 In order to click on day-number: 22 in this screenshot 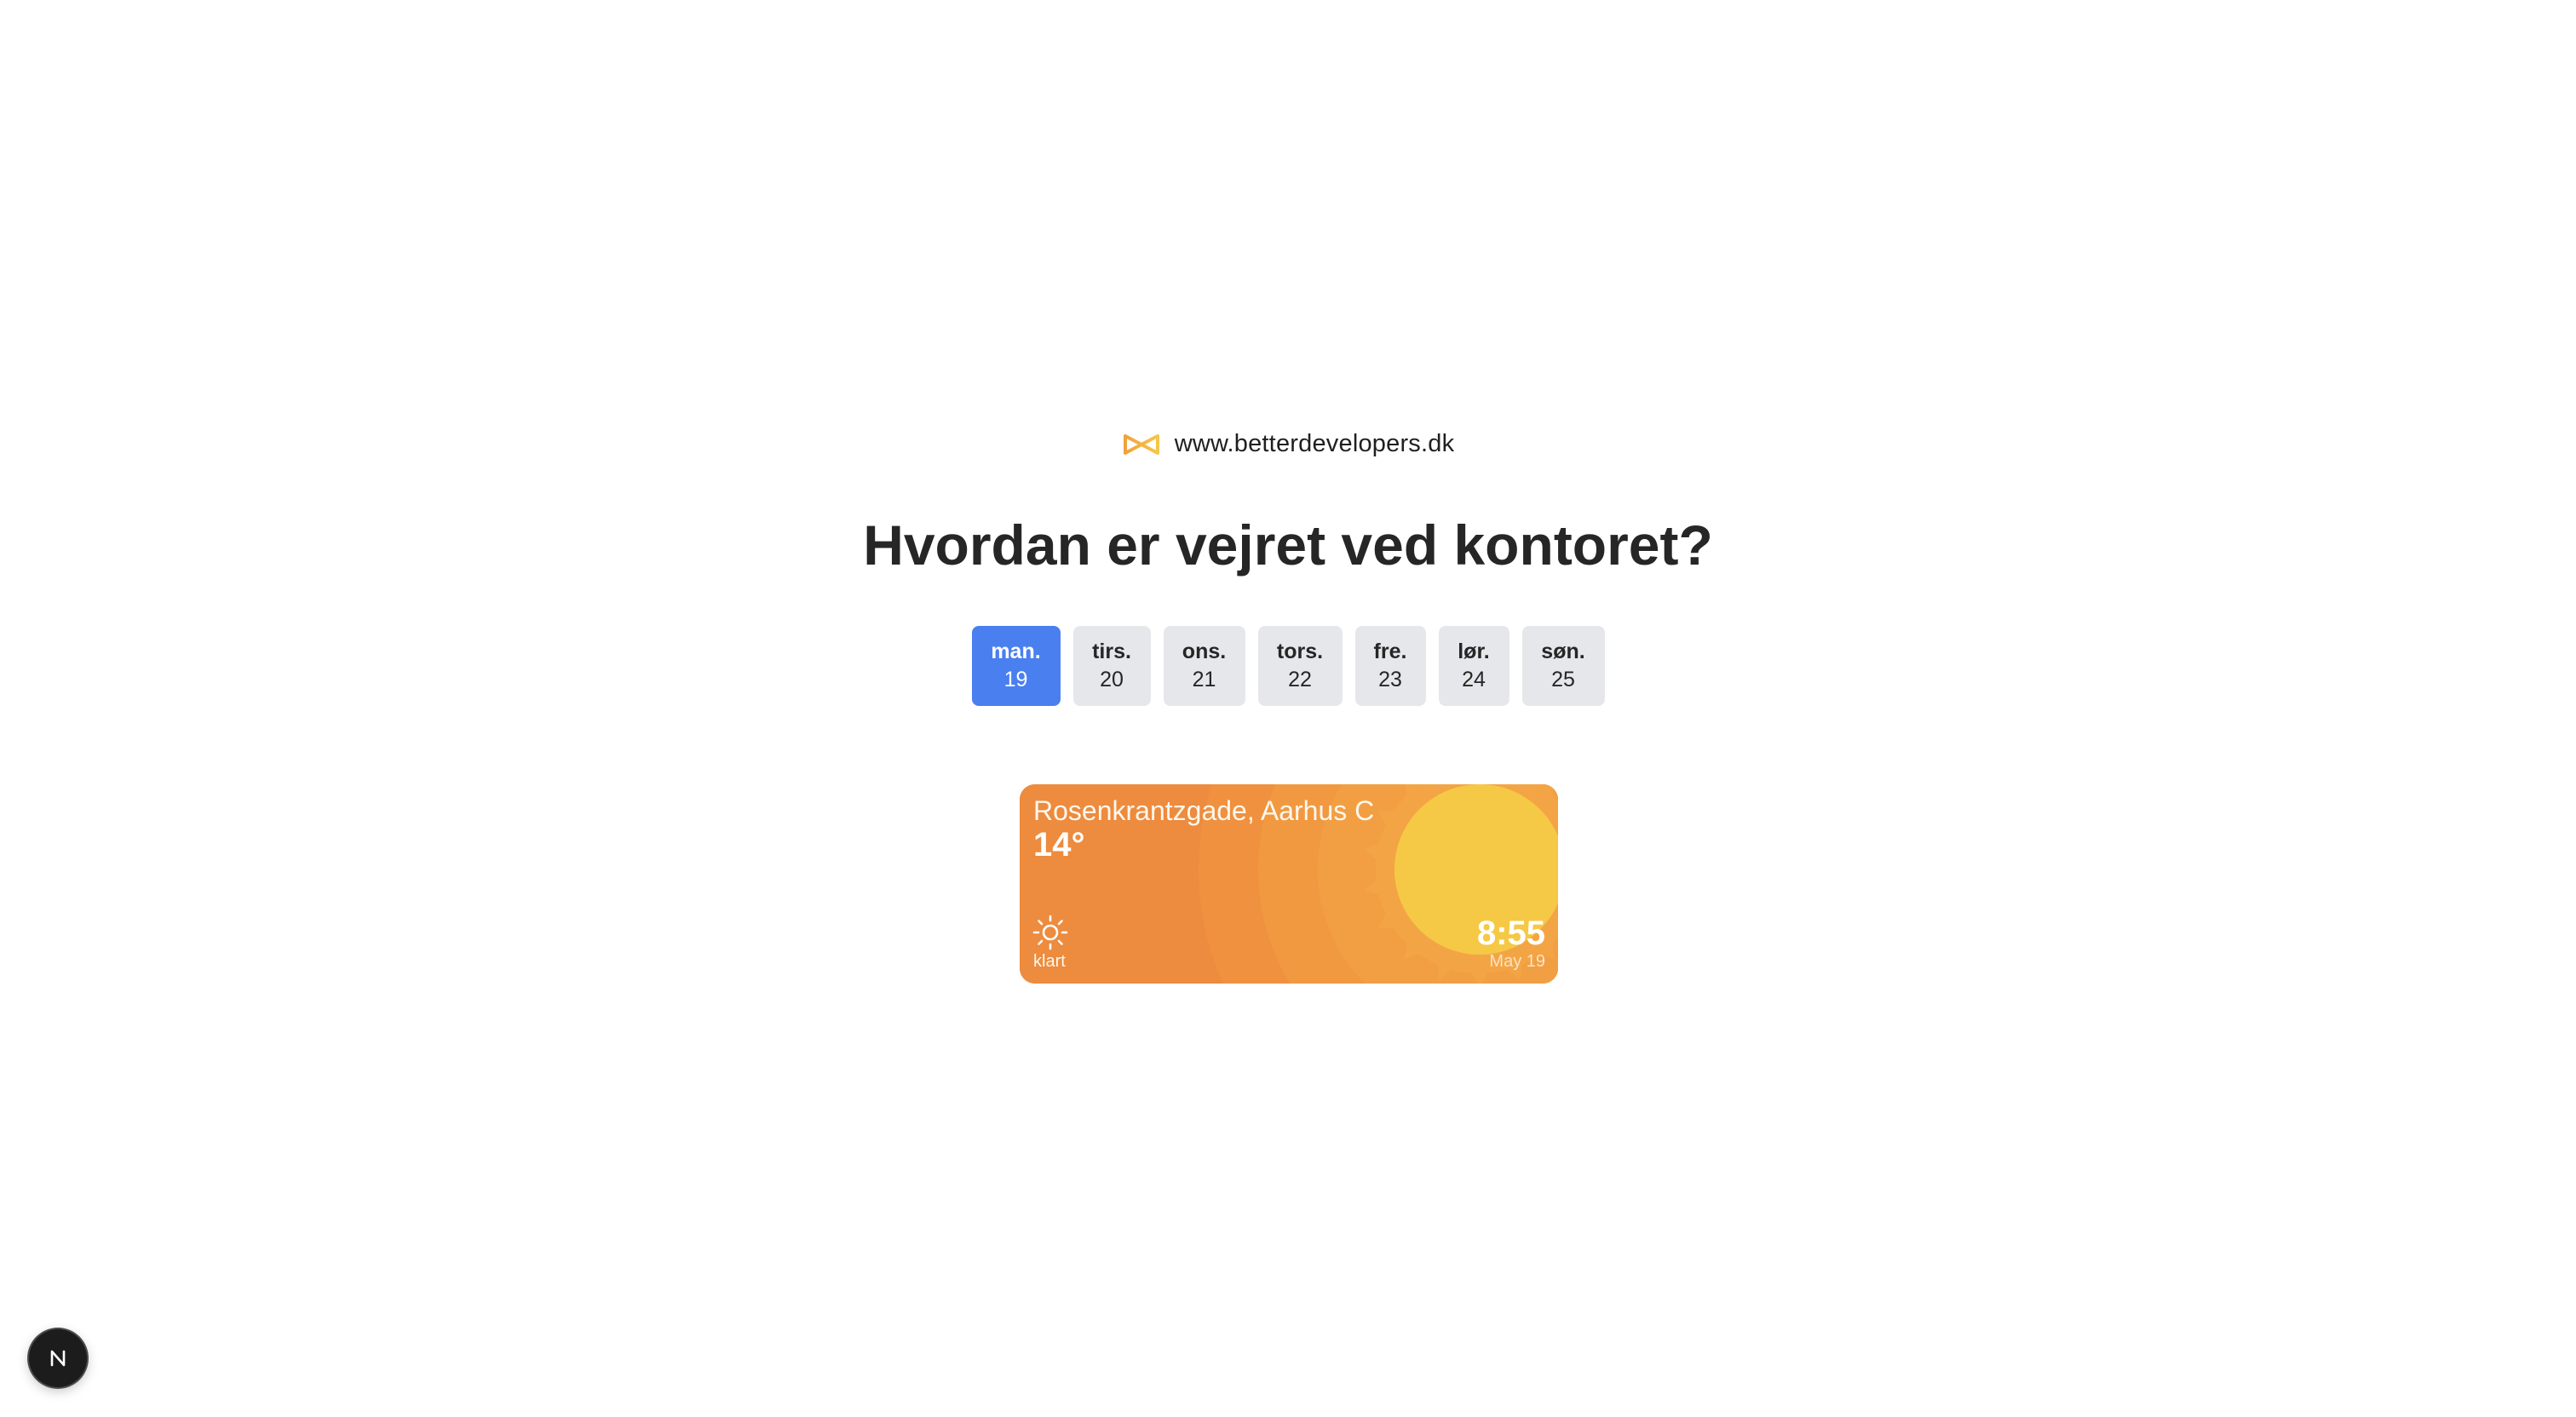, I will do `click(1300, 679)`.